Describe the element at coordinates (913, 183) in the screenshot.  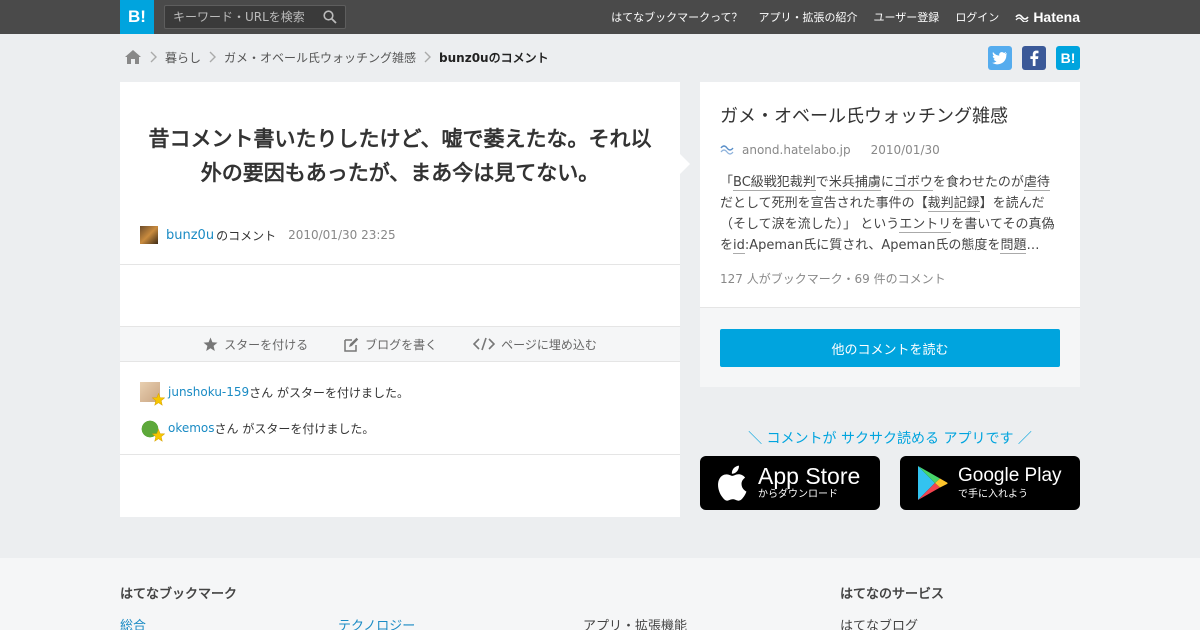
I see `keyword-link: ゴボウ` at that location.